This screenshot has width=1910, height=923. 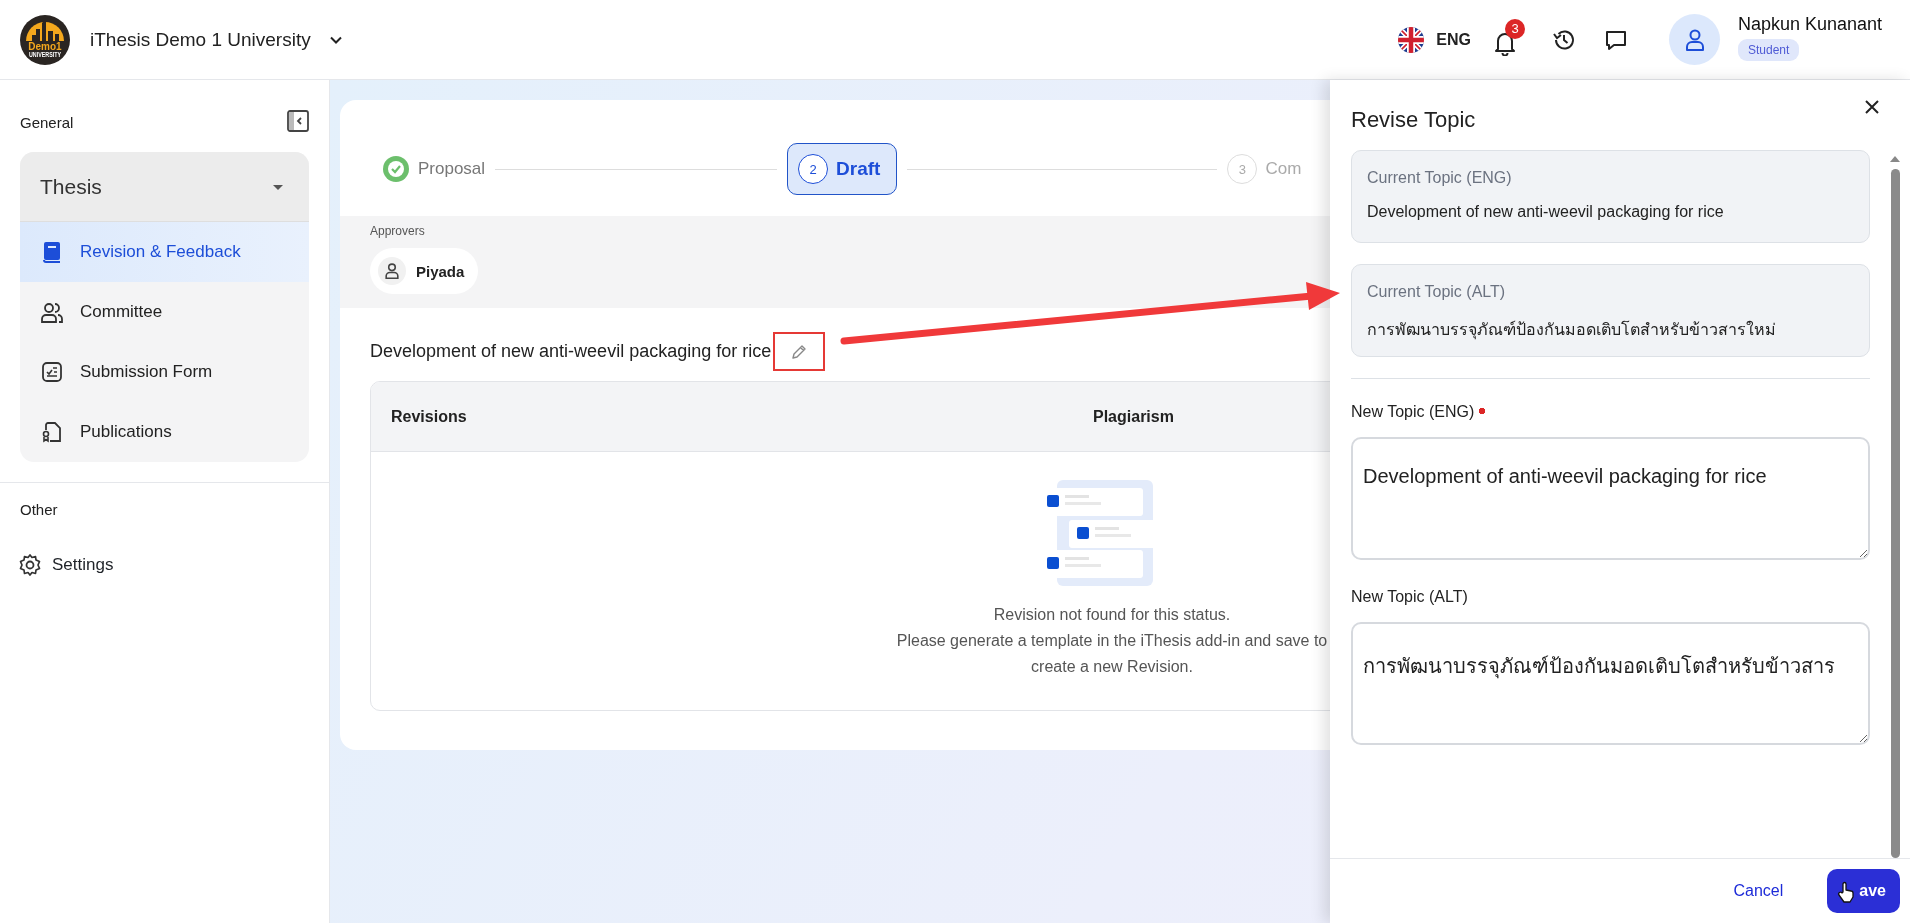 What do you see at coordinates (164, 312) in the screenshot?
I see `nav-item: Committee` at bounding box center [164, 312].